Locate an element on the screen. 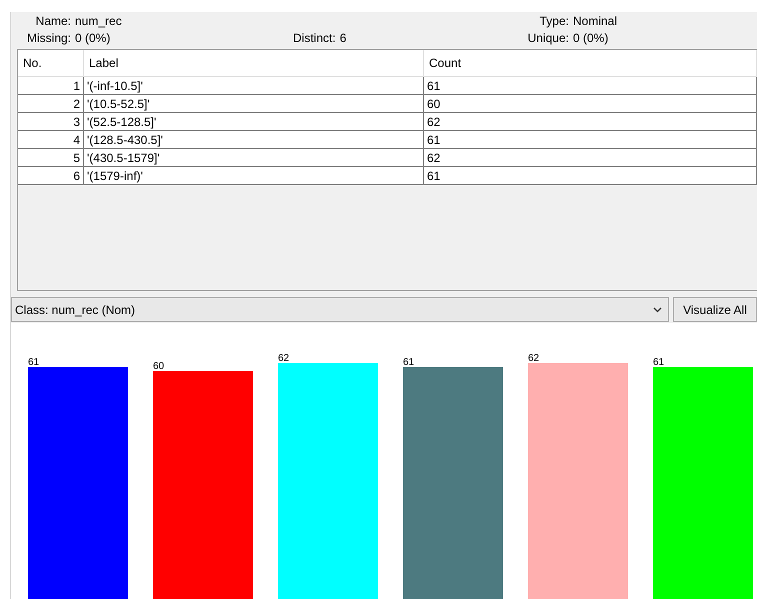  table-cell: 61 is located at coordinates (590, 176).